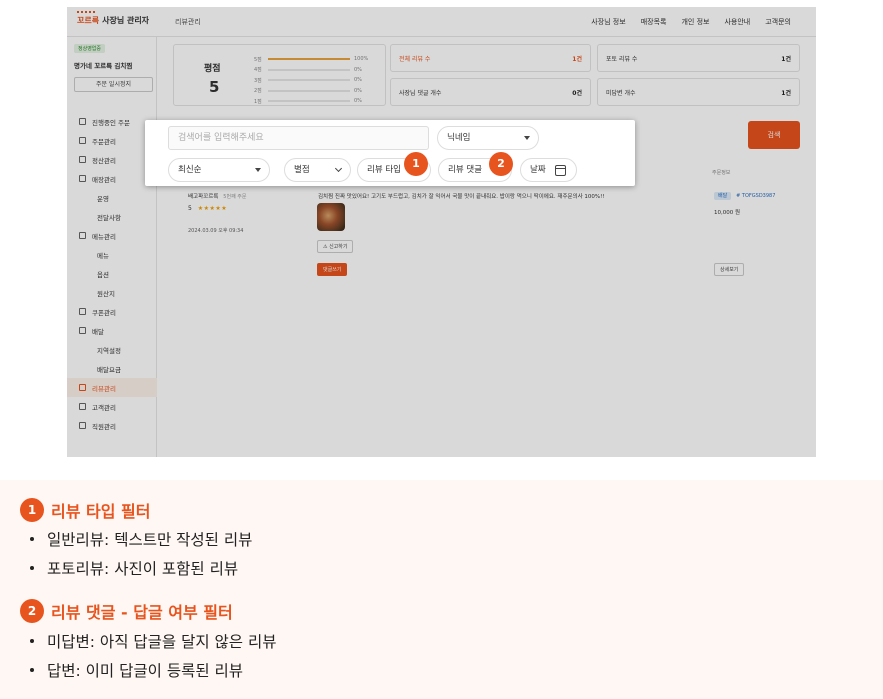 The height and width of the screenshot is (699, 883). Describe the element at coordinates (190, 170) in the screenshot. I see `sort-select-label: 최신순` at that location.